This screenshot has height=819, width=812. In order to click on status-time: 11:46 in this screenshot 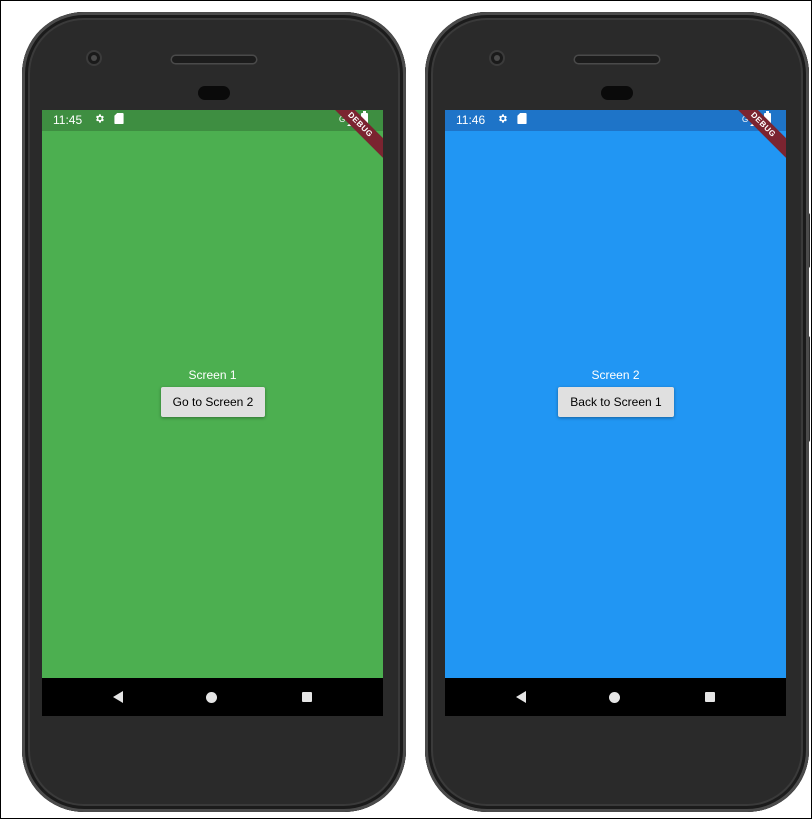, I will do `click(471, 120)`.